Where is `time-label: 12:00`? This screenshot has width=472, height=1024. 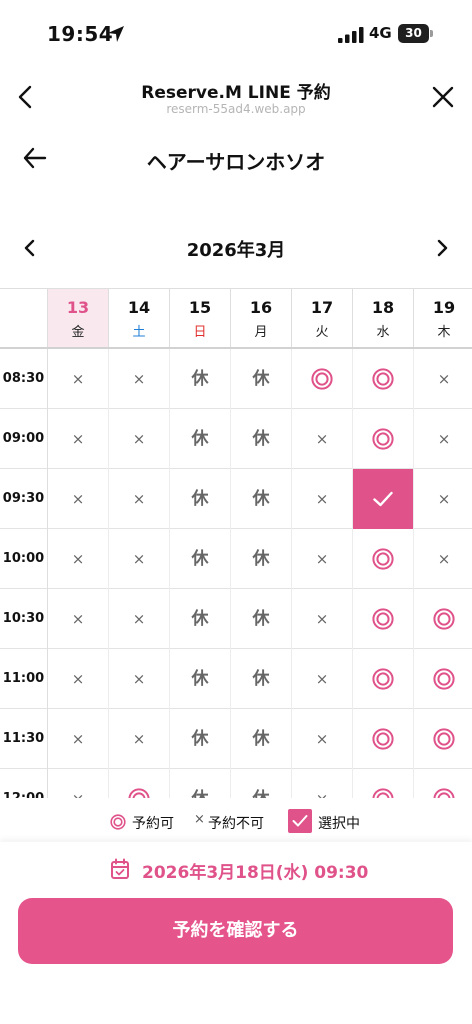
time-label: 12:00 is located at coordinates (24, 783).